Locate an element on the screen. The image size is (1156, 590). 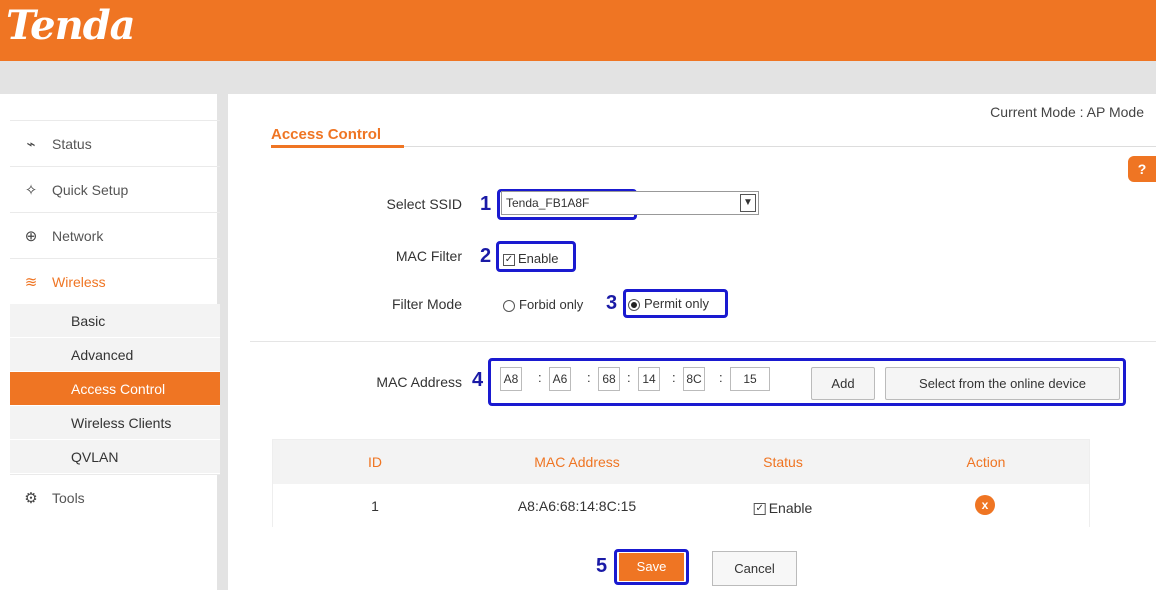
table-row: 1 A8:A6:68:14:8C:15 ✓ Enable x is located at coordinates (681, 506).